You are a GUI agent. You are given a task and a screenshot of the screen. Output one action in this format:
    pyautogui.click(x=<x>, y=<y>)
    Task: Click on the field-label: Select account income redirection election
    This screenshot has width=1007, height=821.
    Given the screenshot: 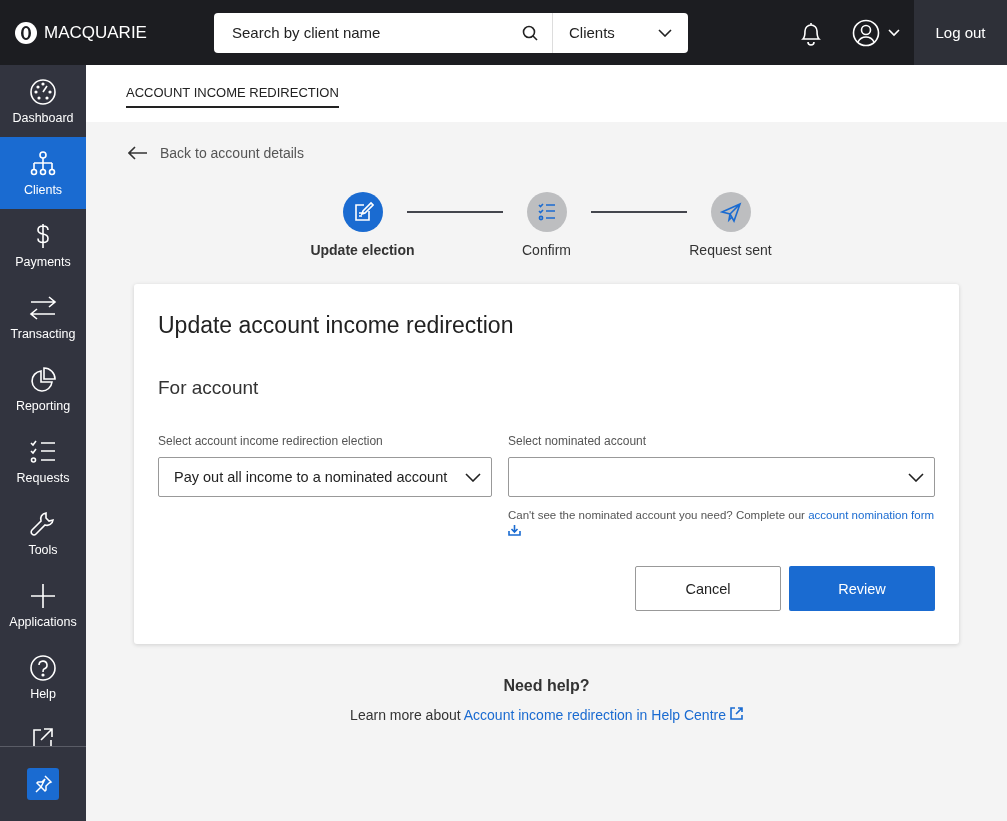 What is the action you would take?
    pyautogui.click(x=271, y=441)
    